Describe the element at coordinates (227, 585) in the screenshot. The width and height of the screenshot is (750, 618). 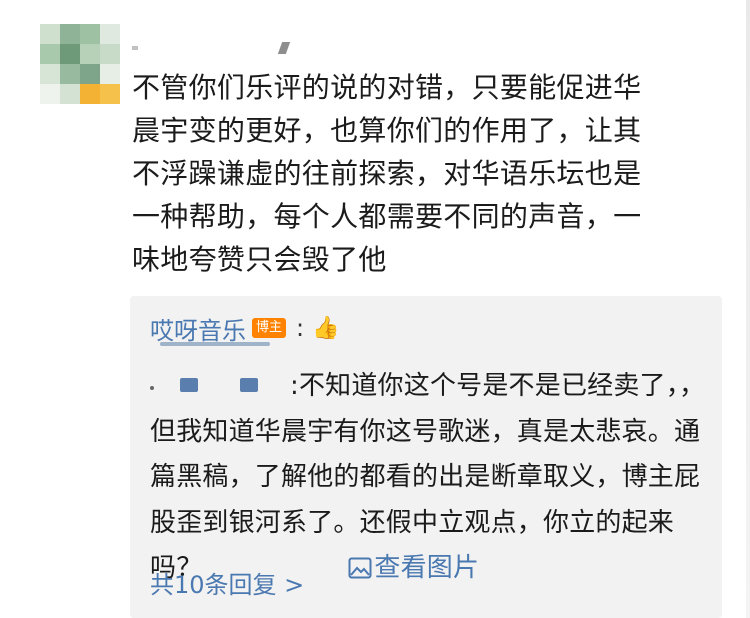
I see `reply-count-link: 共10条回复 >` at that location.